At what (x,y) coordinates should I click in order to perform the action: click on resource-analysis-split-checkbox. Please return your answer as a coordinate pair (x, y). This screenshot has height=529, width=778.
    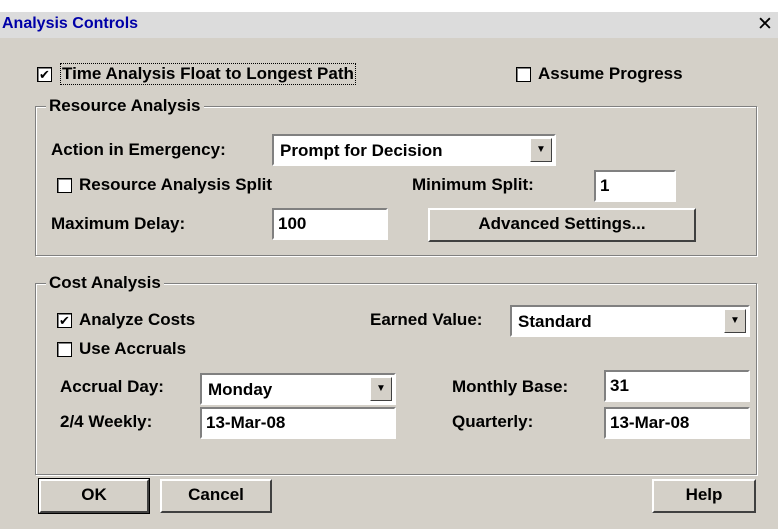
    Looking at the image, I should click on (64, 185).